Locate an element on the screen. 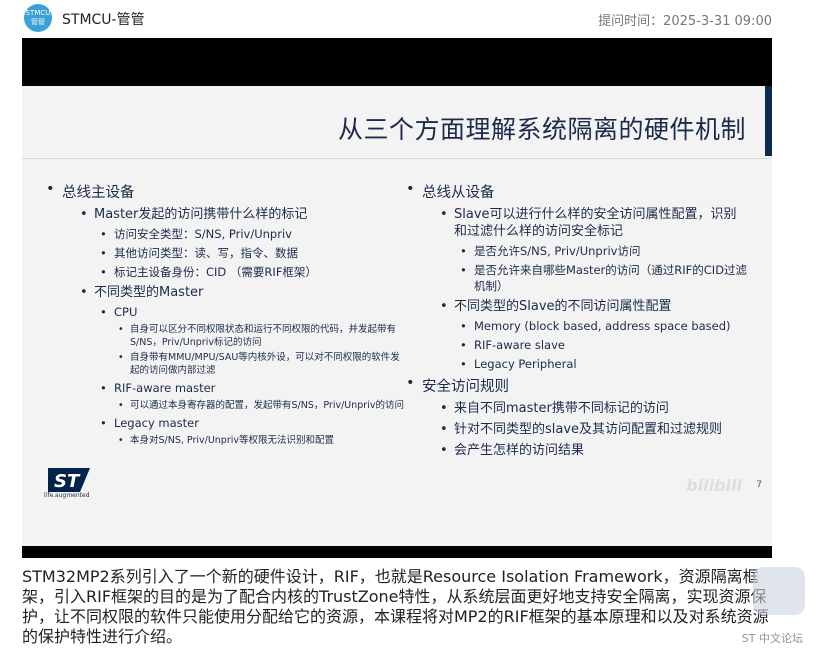  title-divider is located at coordinates (397, 158).